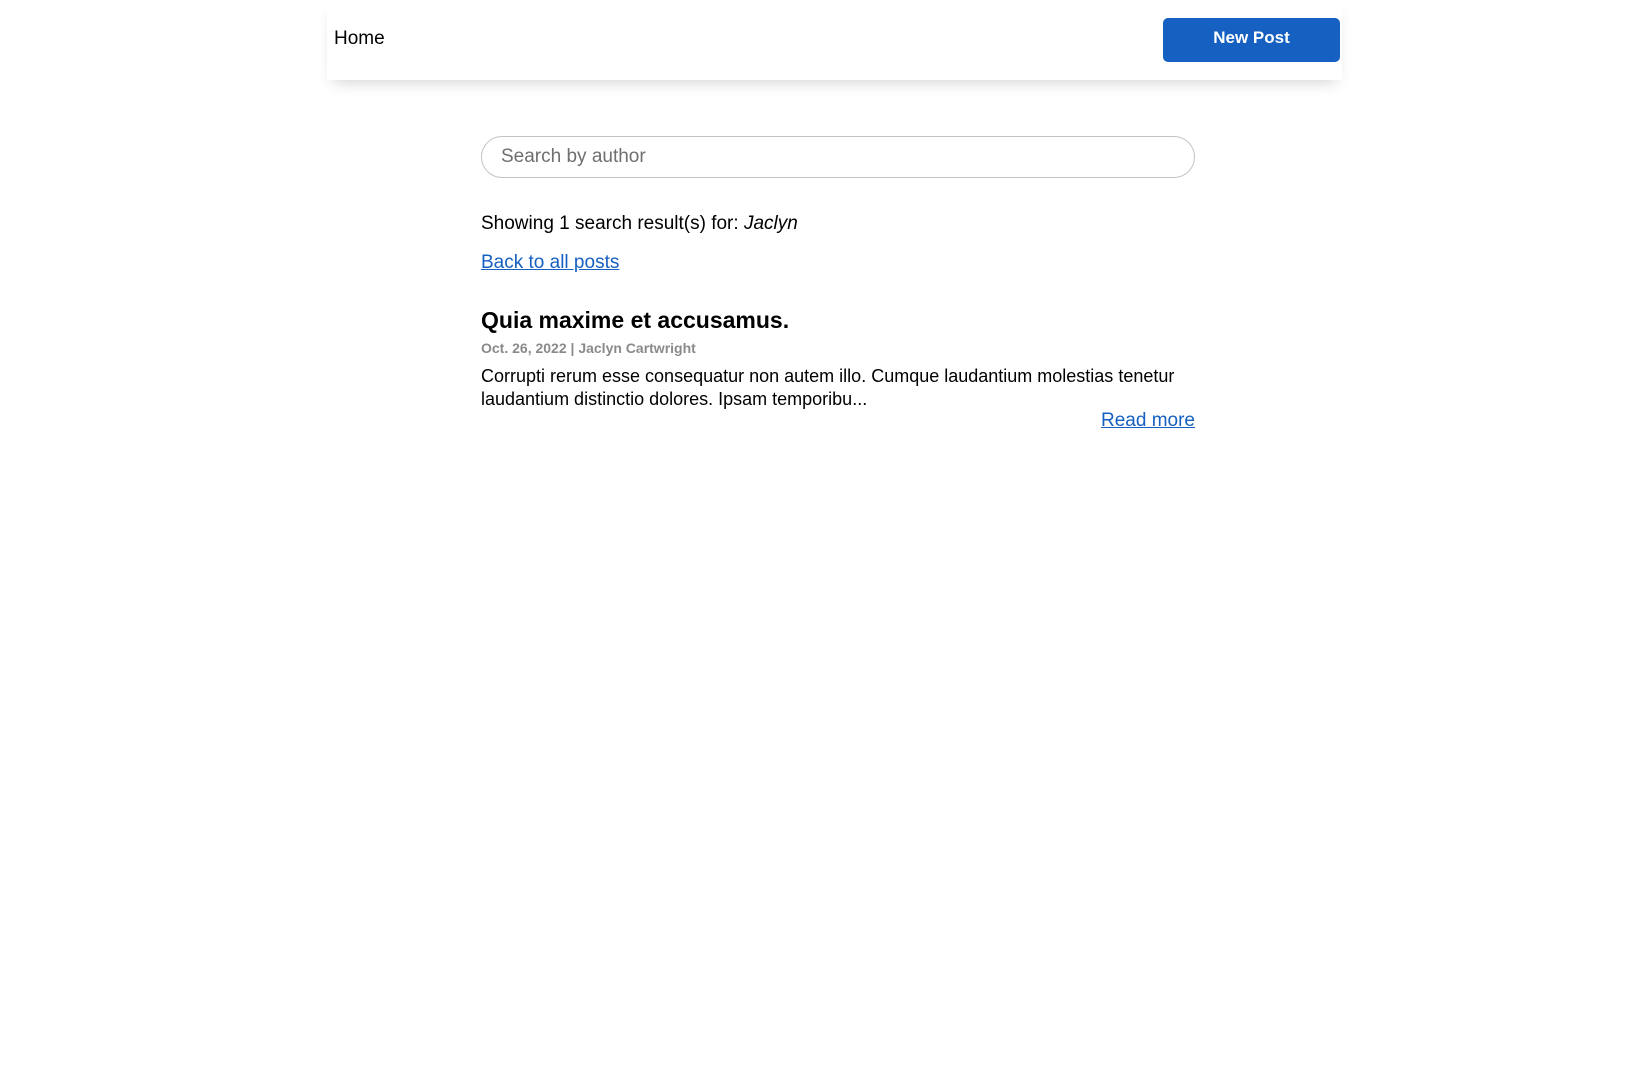  What do you see at coordinates (635, 320) in the screenshot?
I see `post-title: Quia maxime et accusamus.` at bounding box center [635, 320].